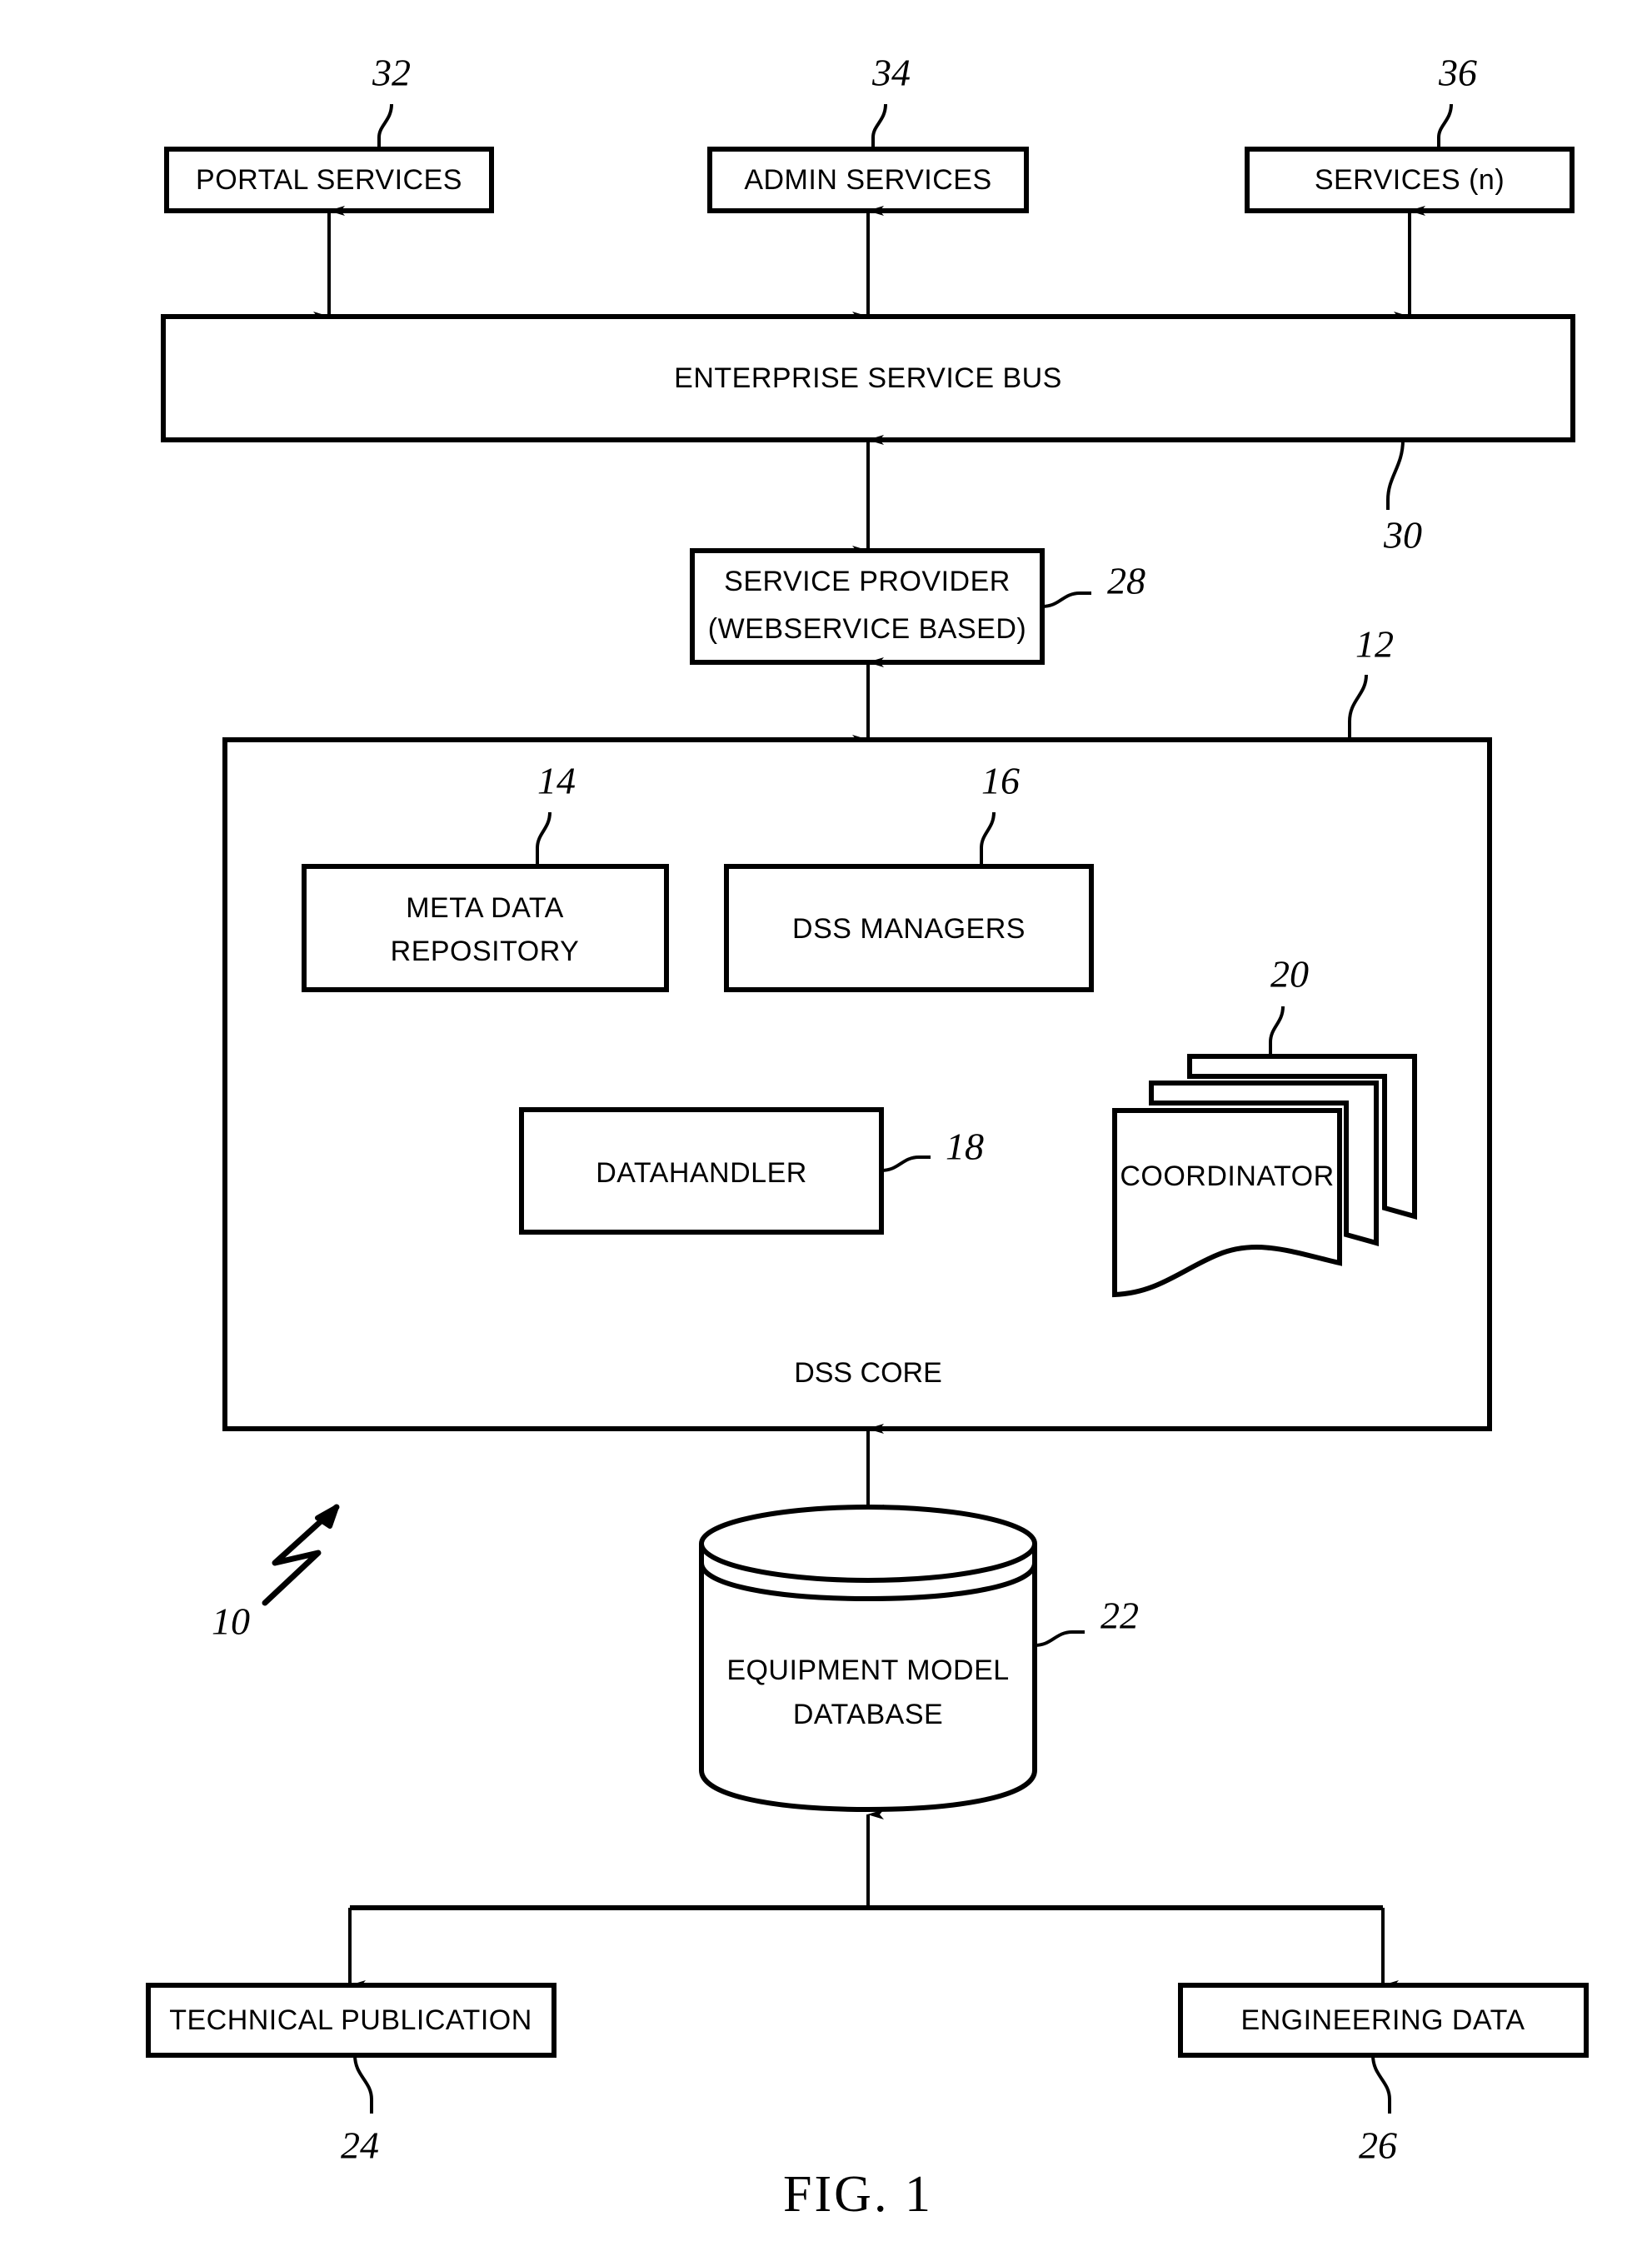 The height and width of the screenshot is (2256, 1652). What do you see at coordinates (350, 2020) in the screenshot?
I see `technical-publication-label: TECHNICAL PUBLICATION` at bounding box center [350, 2020].